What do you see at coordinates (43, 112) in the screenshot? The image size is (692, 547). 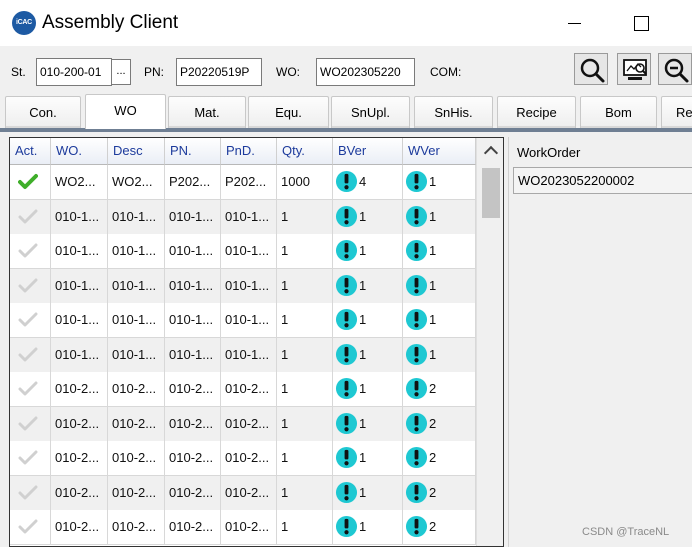 I see `tab-con: Con.` at bounding box center [43, 112].